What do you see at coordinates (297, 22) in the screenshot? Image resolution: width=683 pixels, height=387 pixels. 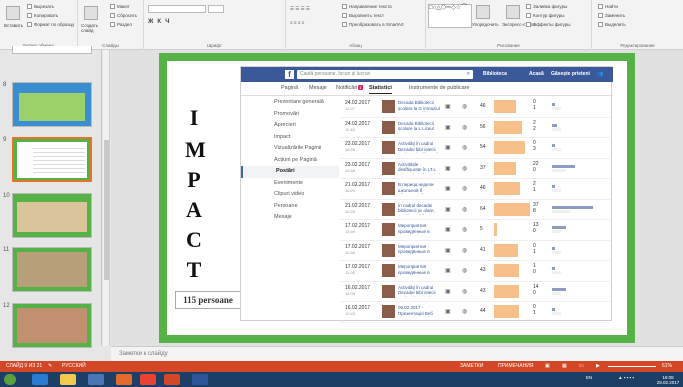 I see `align-buttons: ≡ ≡ ≡ ≡` at bounding box center [297, 22].